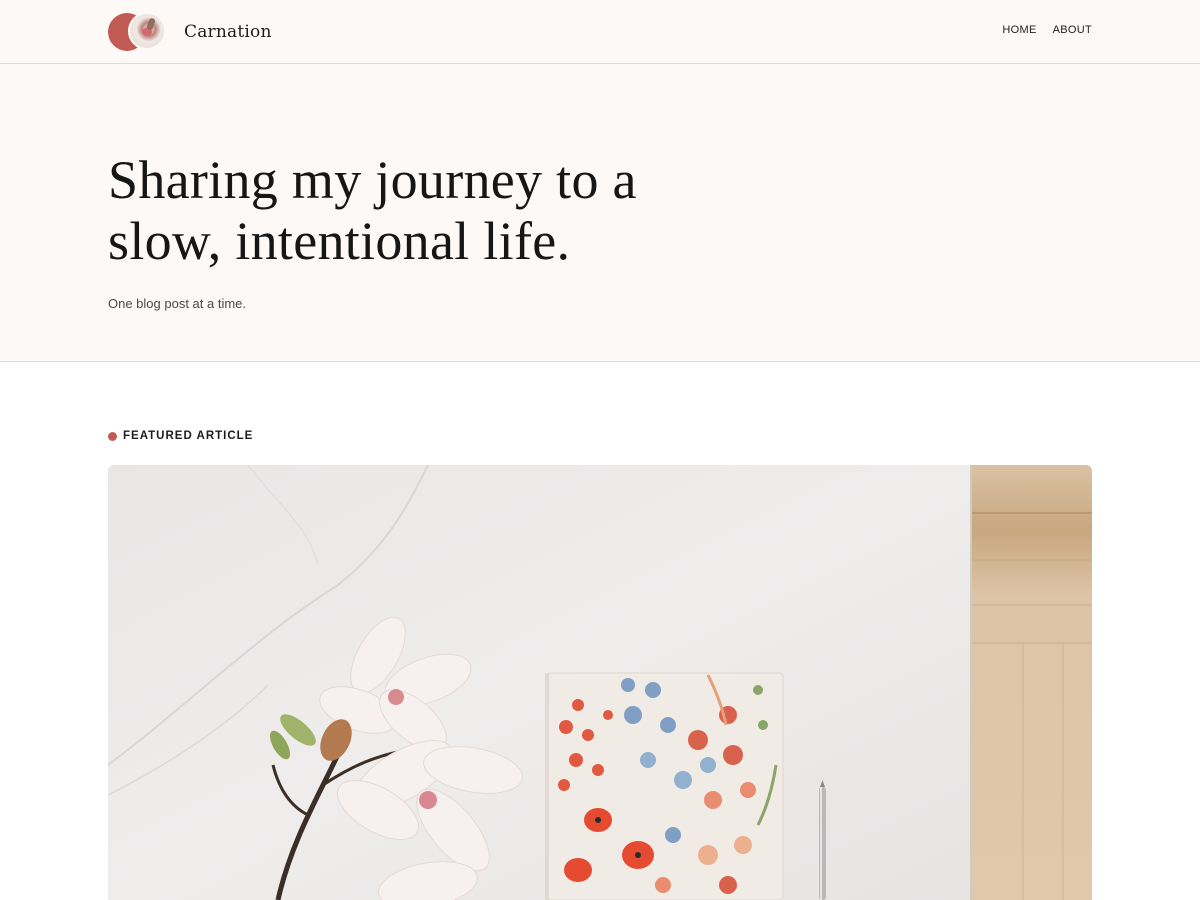 The image size is (1200, 900). Describe the element at coordinates (228, 32) in the screenshot. I see `site-title: Carnation` at that location.